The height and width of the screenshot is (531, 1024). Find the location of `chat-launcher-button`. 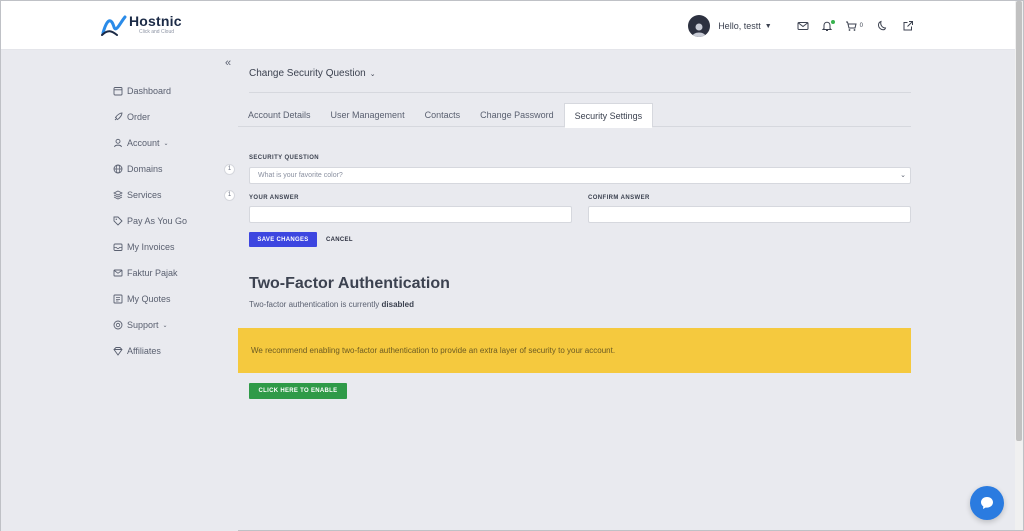

chat-launcher-button is located at coordinates (987, 503).